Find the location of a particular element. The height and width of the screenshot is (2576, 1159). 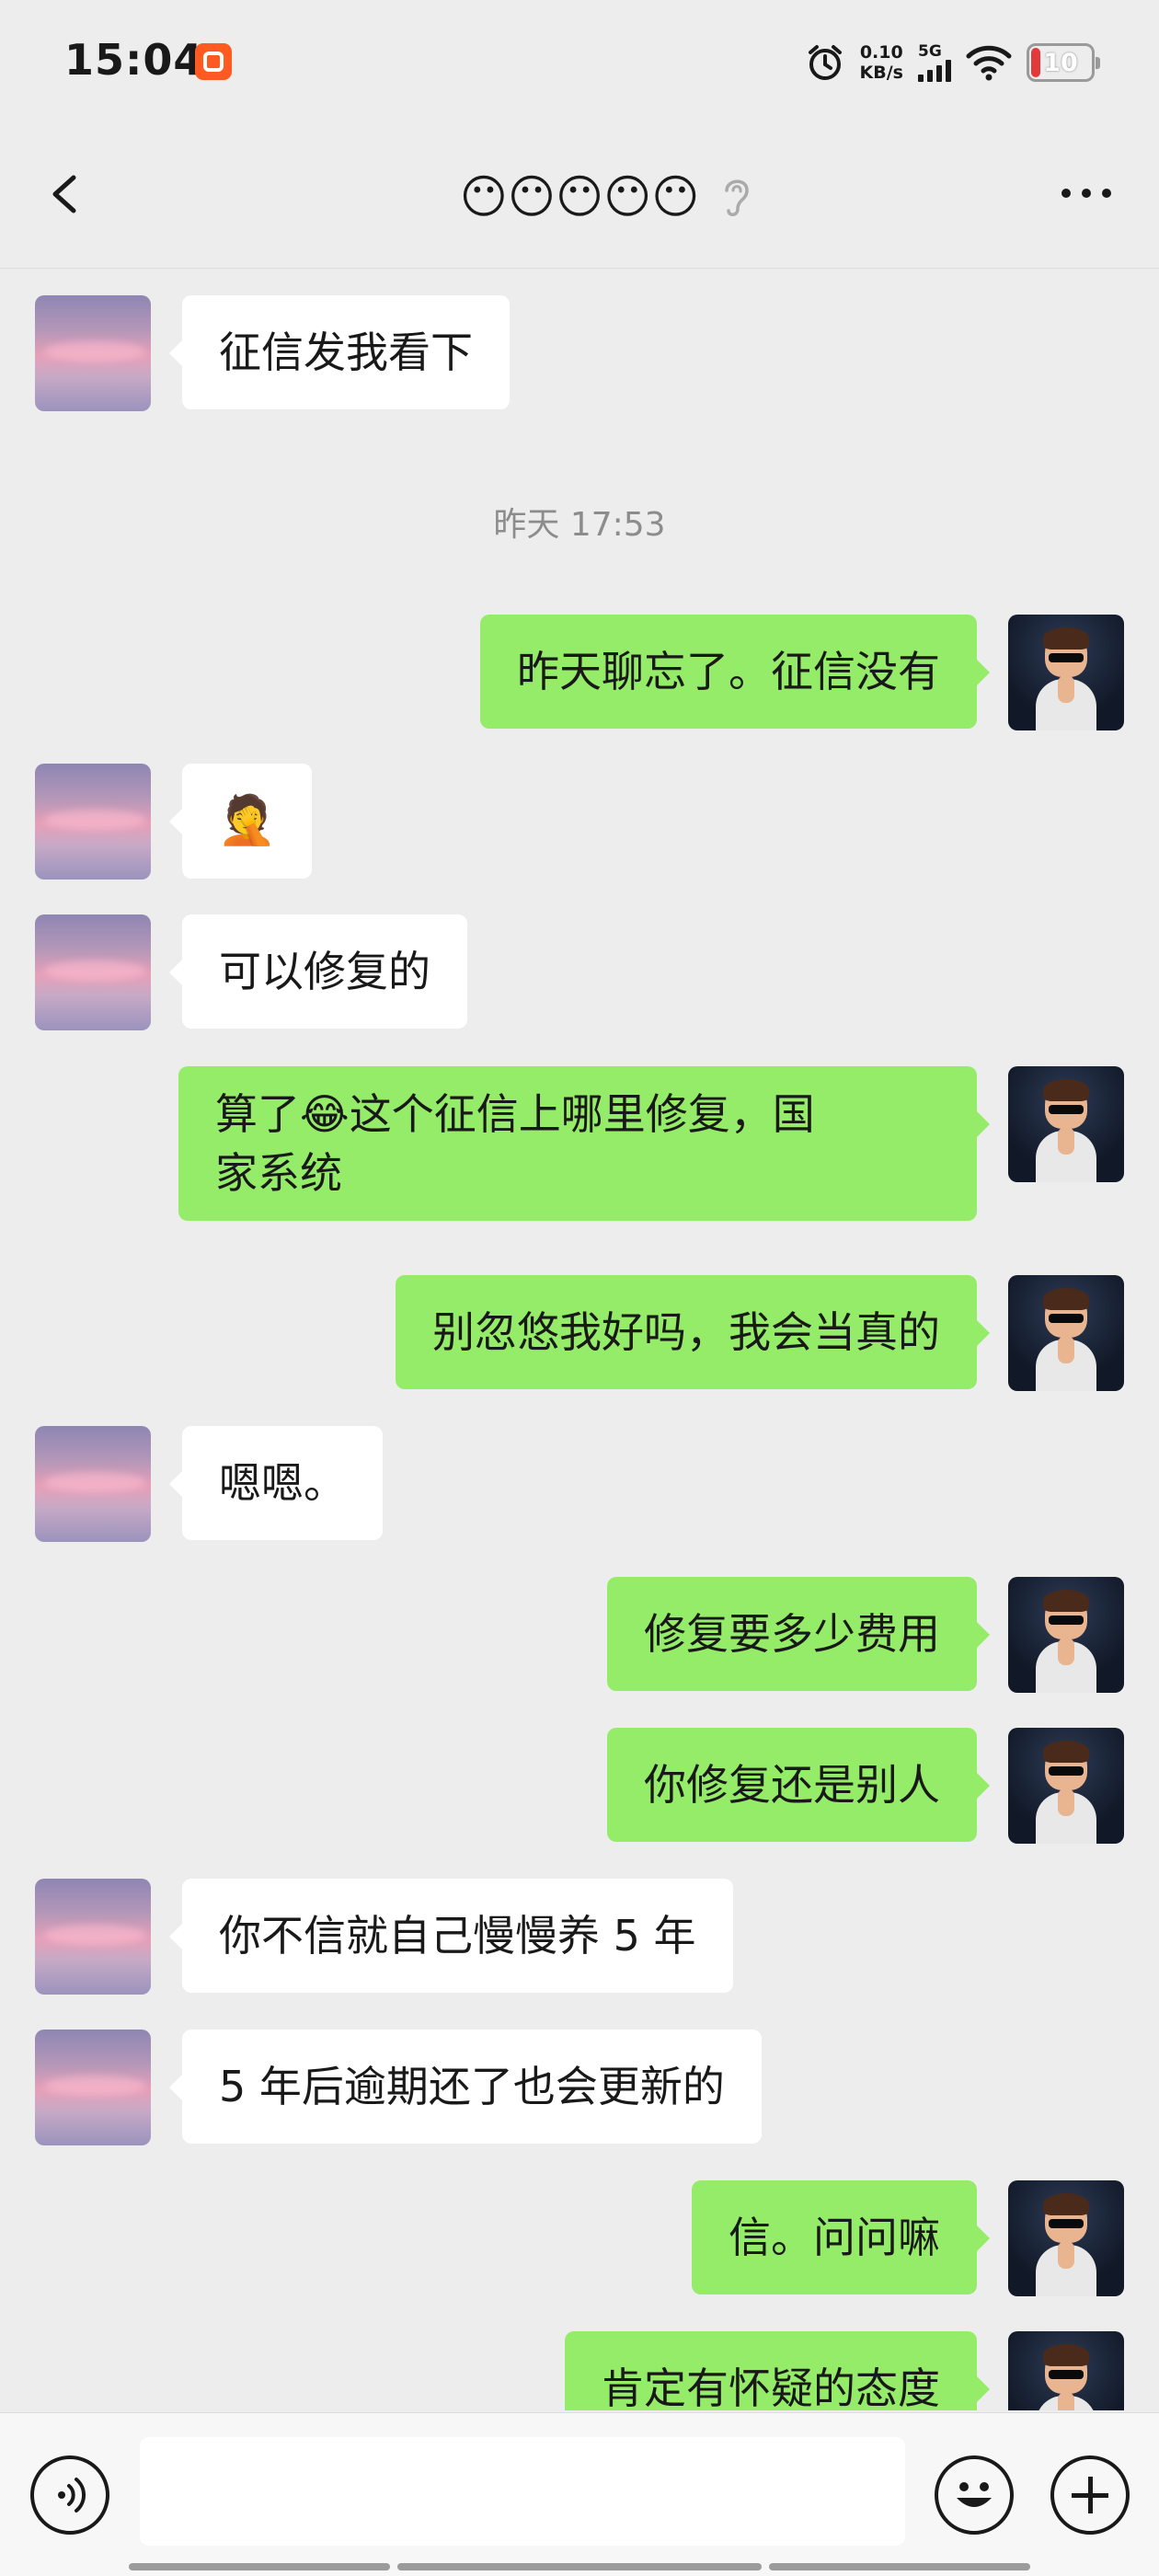

network-speed: 0.10 KB/s is located at coordinates (881, 62).